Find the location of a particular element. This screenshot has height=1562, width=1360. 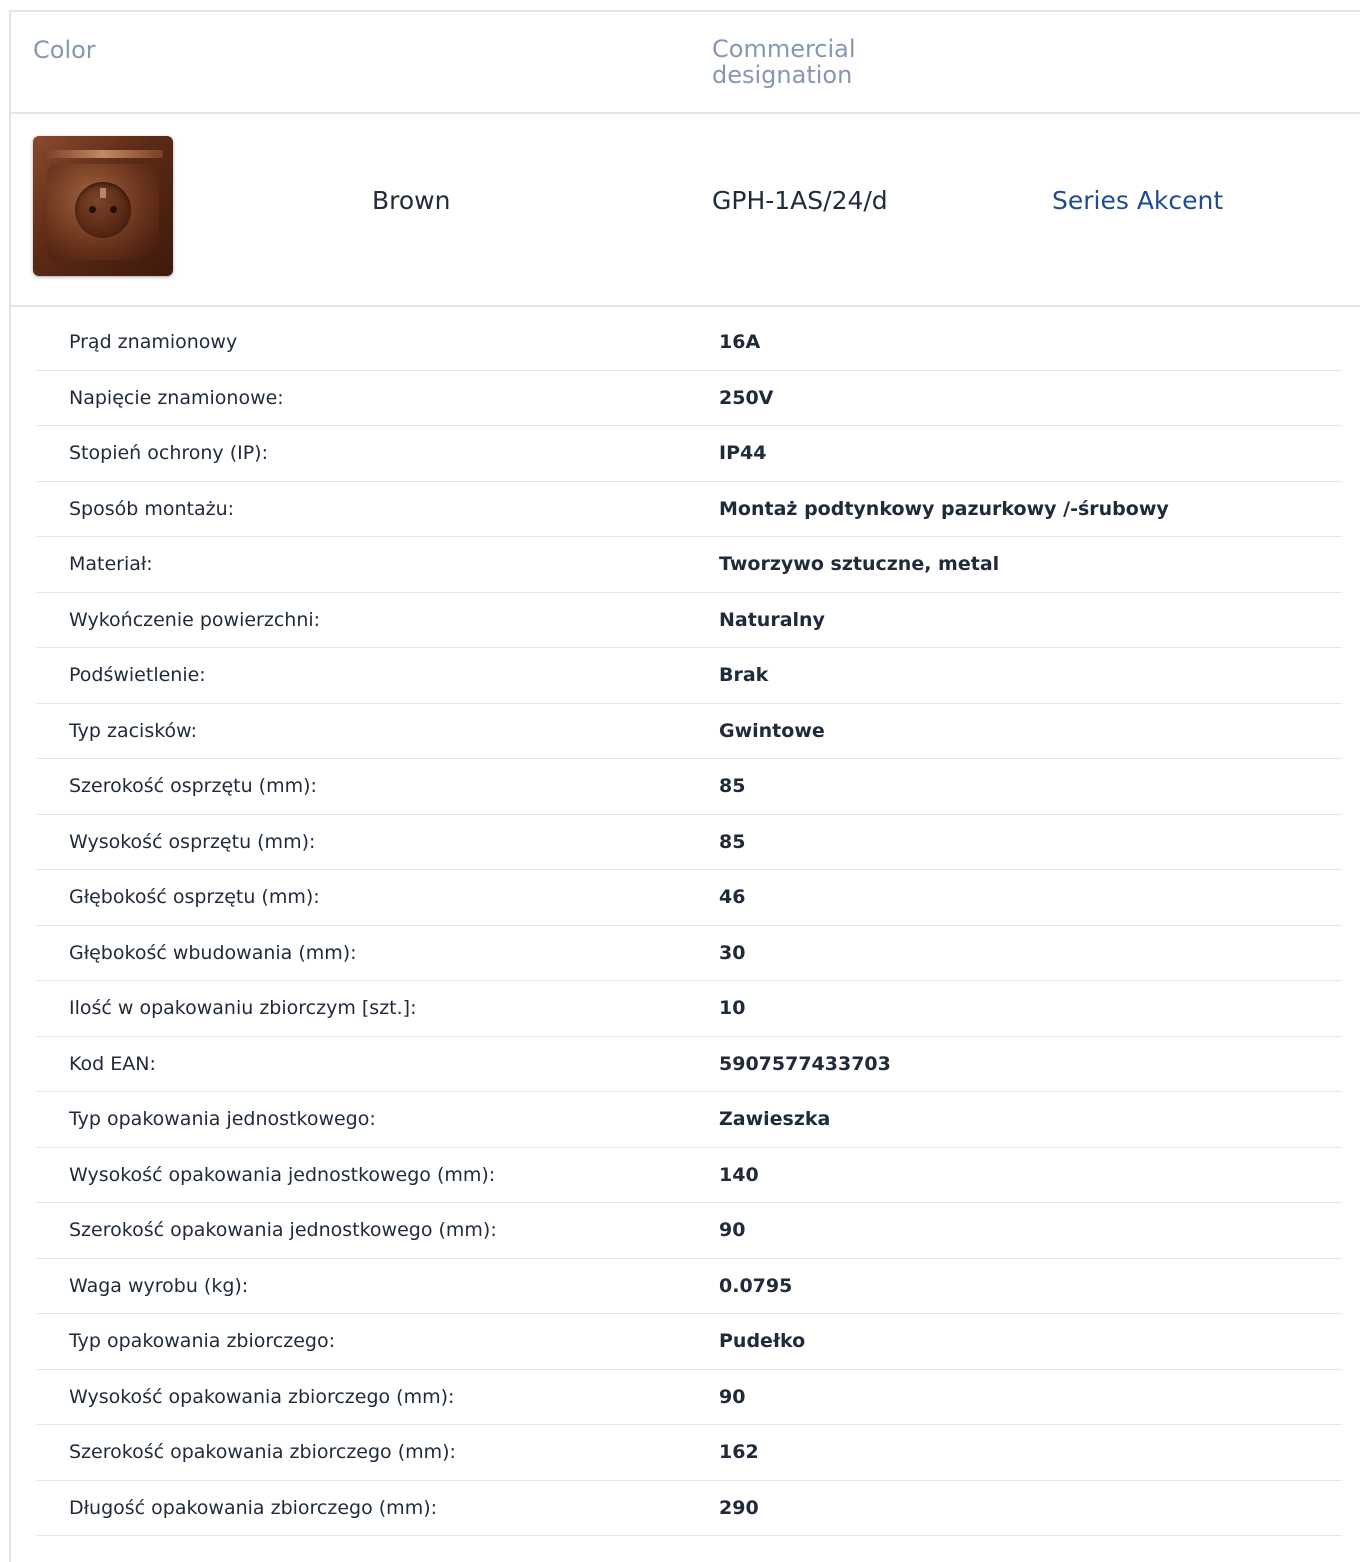

spec-value: 46 is located at coordinates (732, 897).